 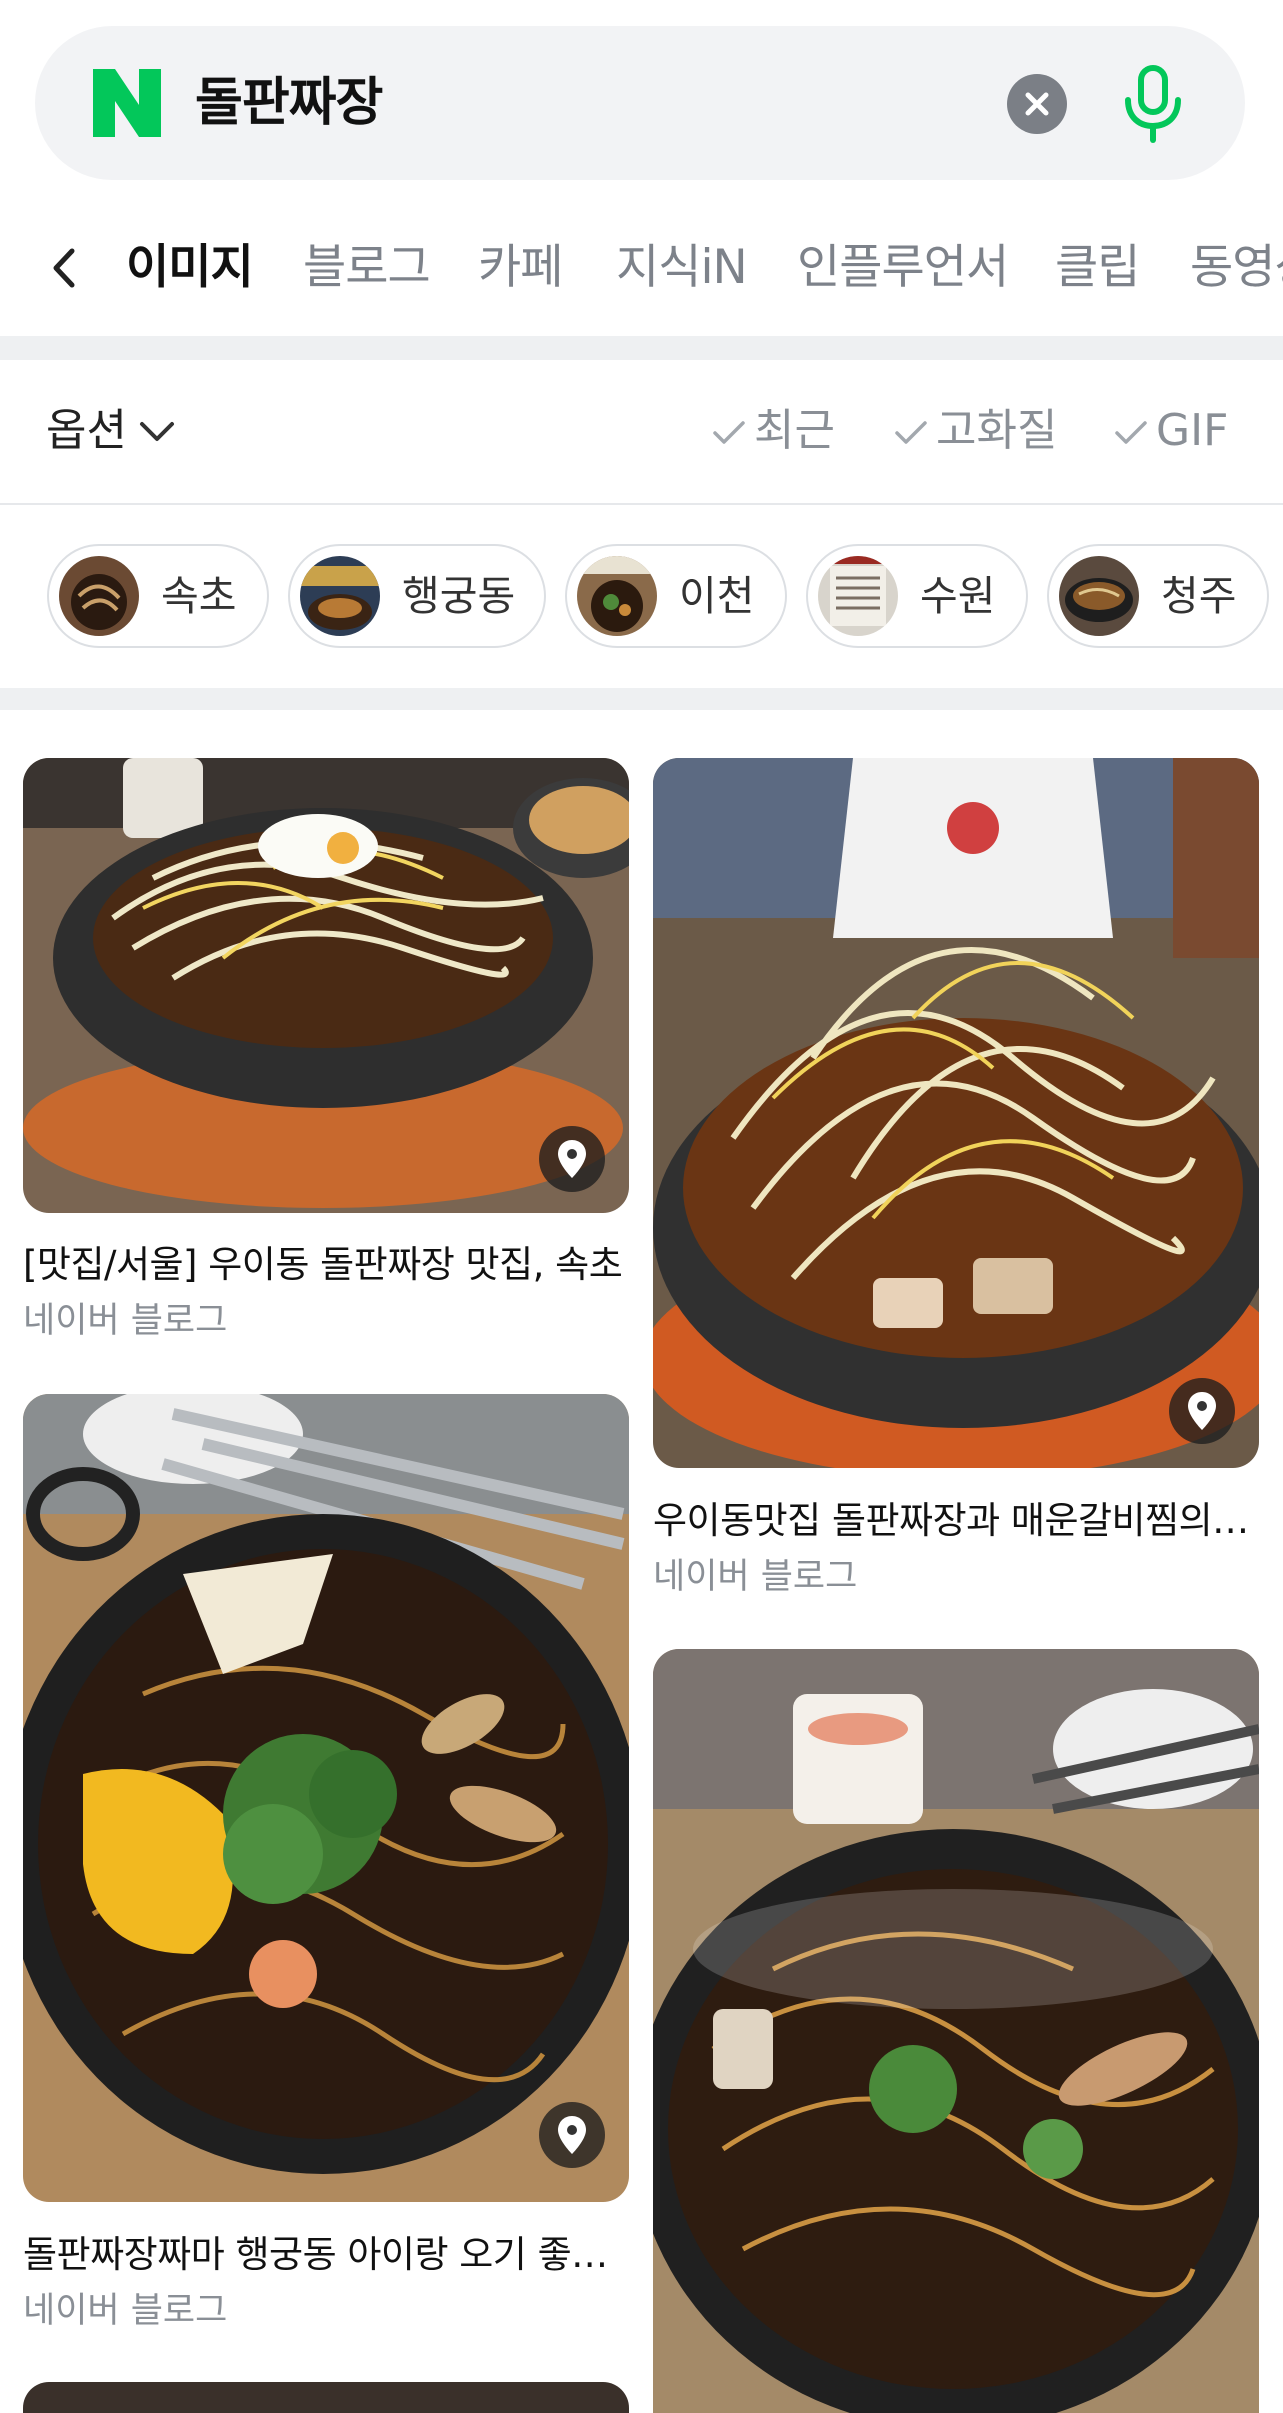 I want to click on tab-kin: 지식iN, so click(x=682, y=268).